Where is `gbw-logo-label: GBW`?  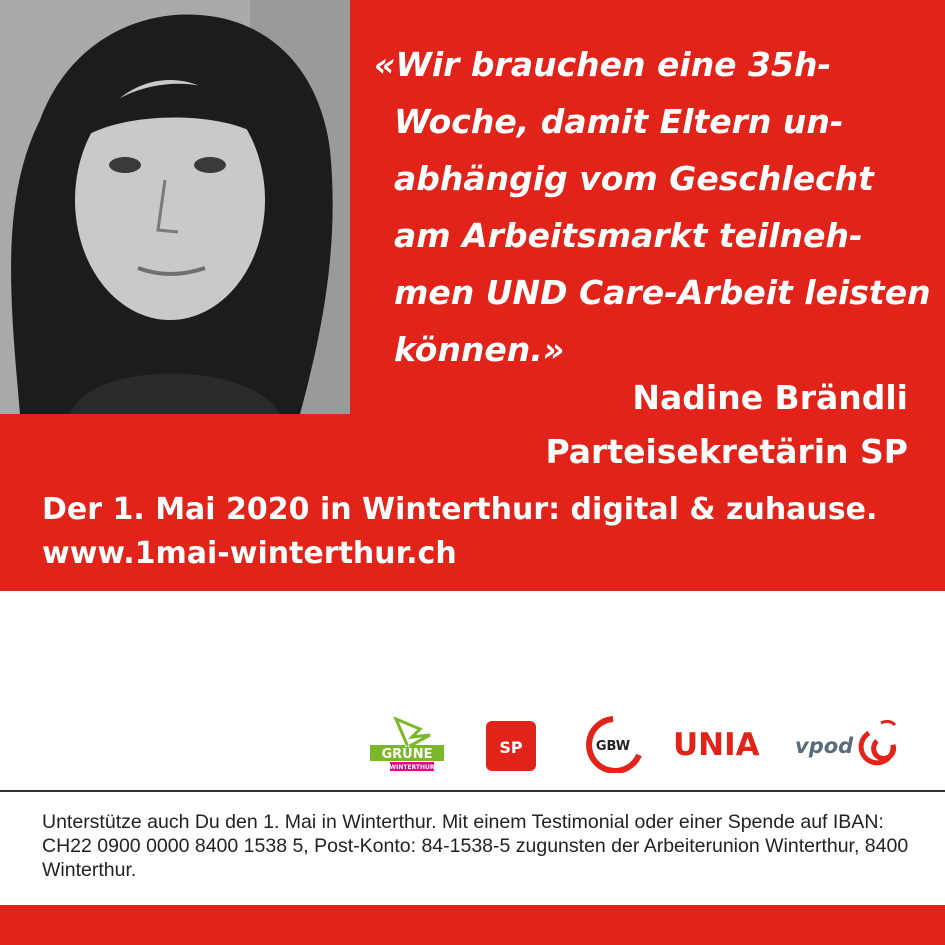 gbw-logo-label: GBW is located at coordinates (613, 746).